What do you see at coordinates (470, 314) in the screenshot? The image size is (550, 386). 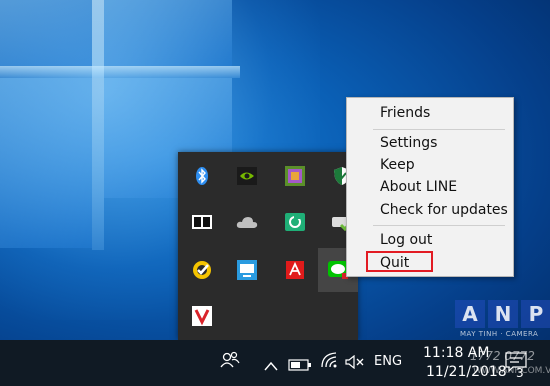 I see `anp-letter: A` at bounding box center [470, 314].